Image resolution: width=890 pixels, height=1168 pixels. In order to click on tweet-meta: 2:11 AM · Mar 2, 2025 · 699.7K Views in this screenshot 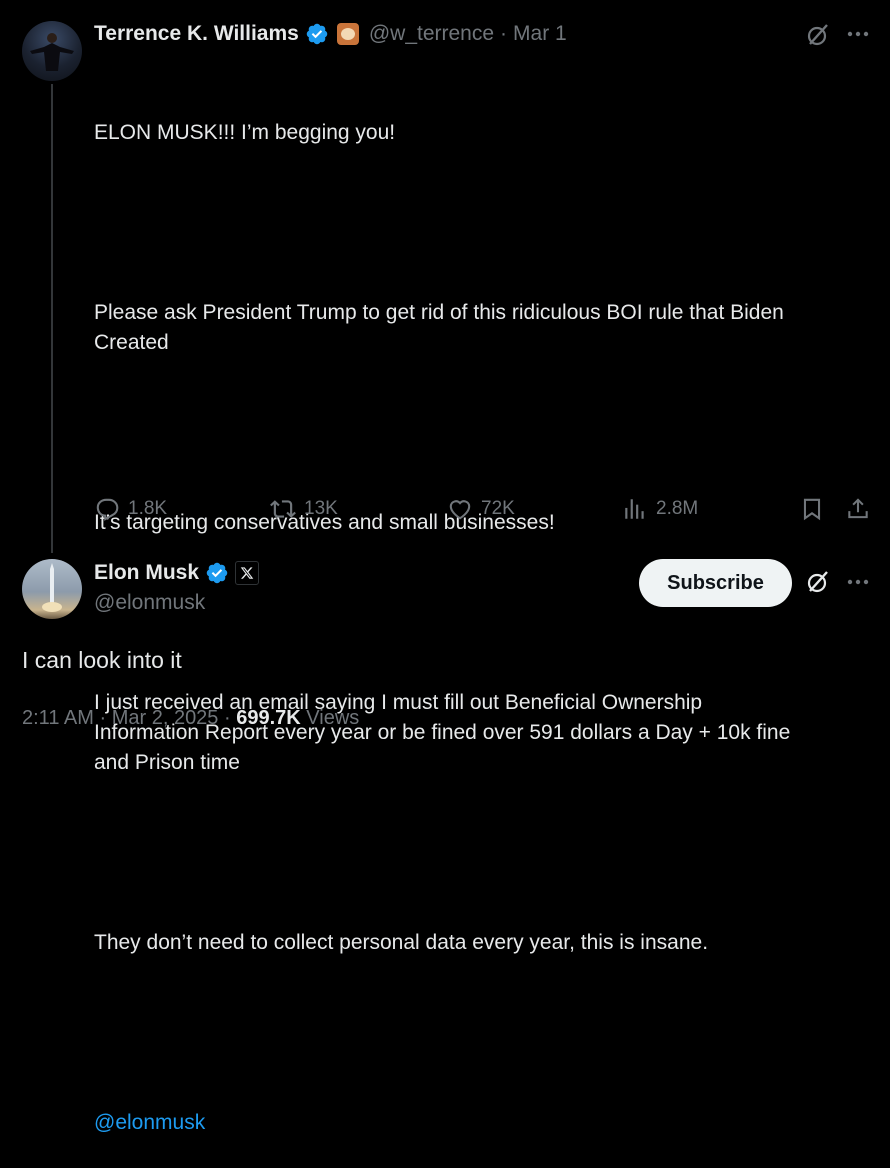, I will do `click(190, 718)`.